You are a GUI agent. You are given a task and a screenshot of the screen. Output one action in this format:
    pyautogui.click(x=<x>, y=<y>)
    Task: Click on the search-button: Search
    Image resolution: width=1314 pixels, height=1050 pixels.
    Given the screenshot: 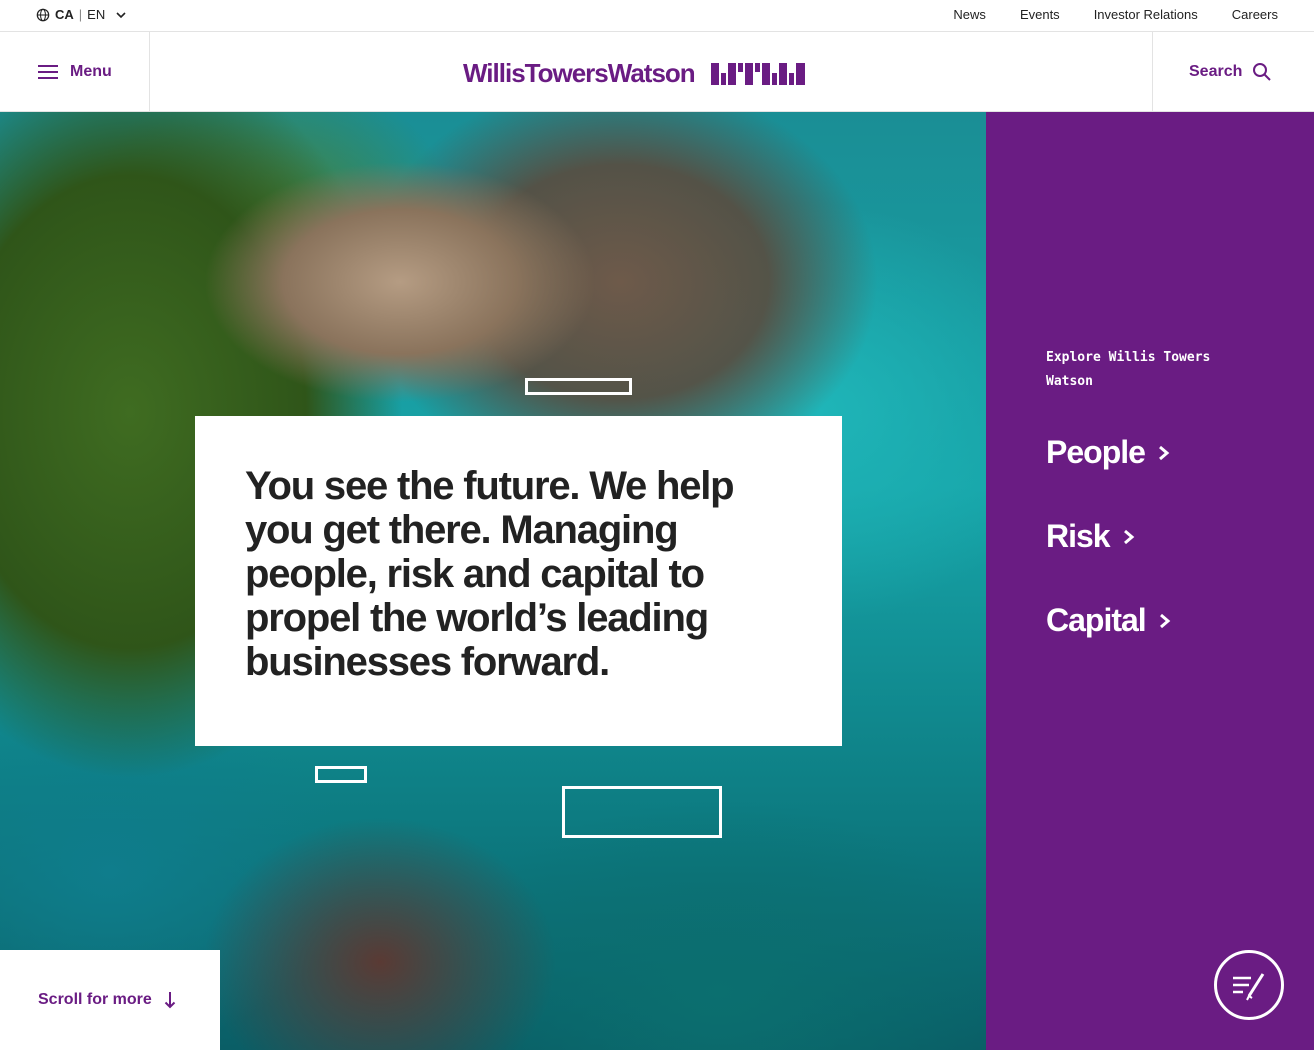 What is the action you would take?
    pyautogui.click(x=1233, y=71)
    